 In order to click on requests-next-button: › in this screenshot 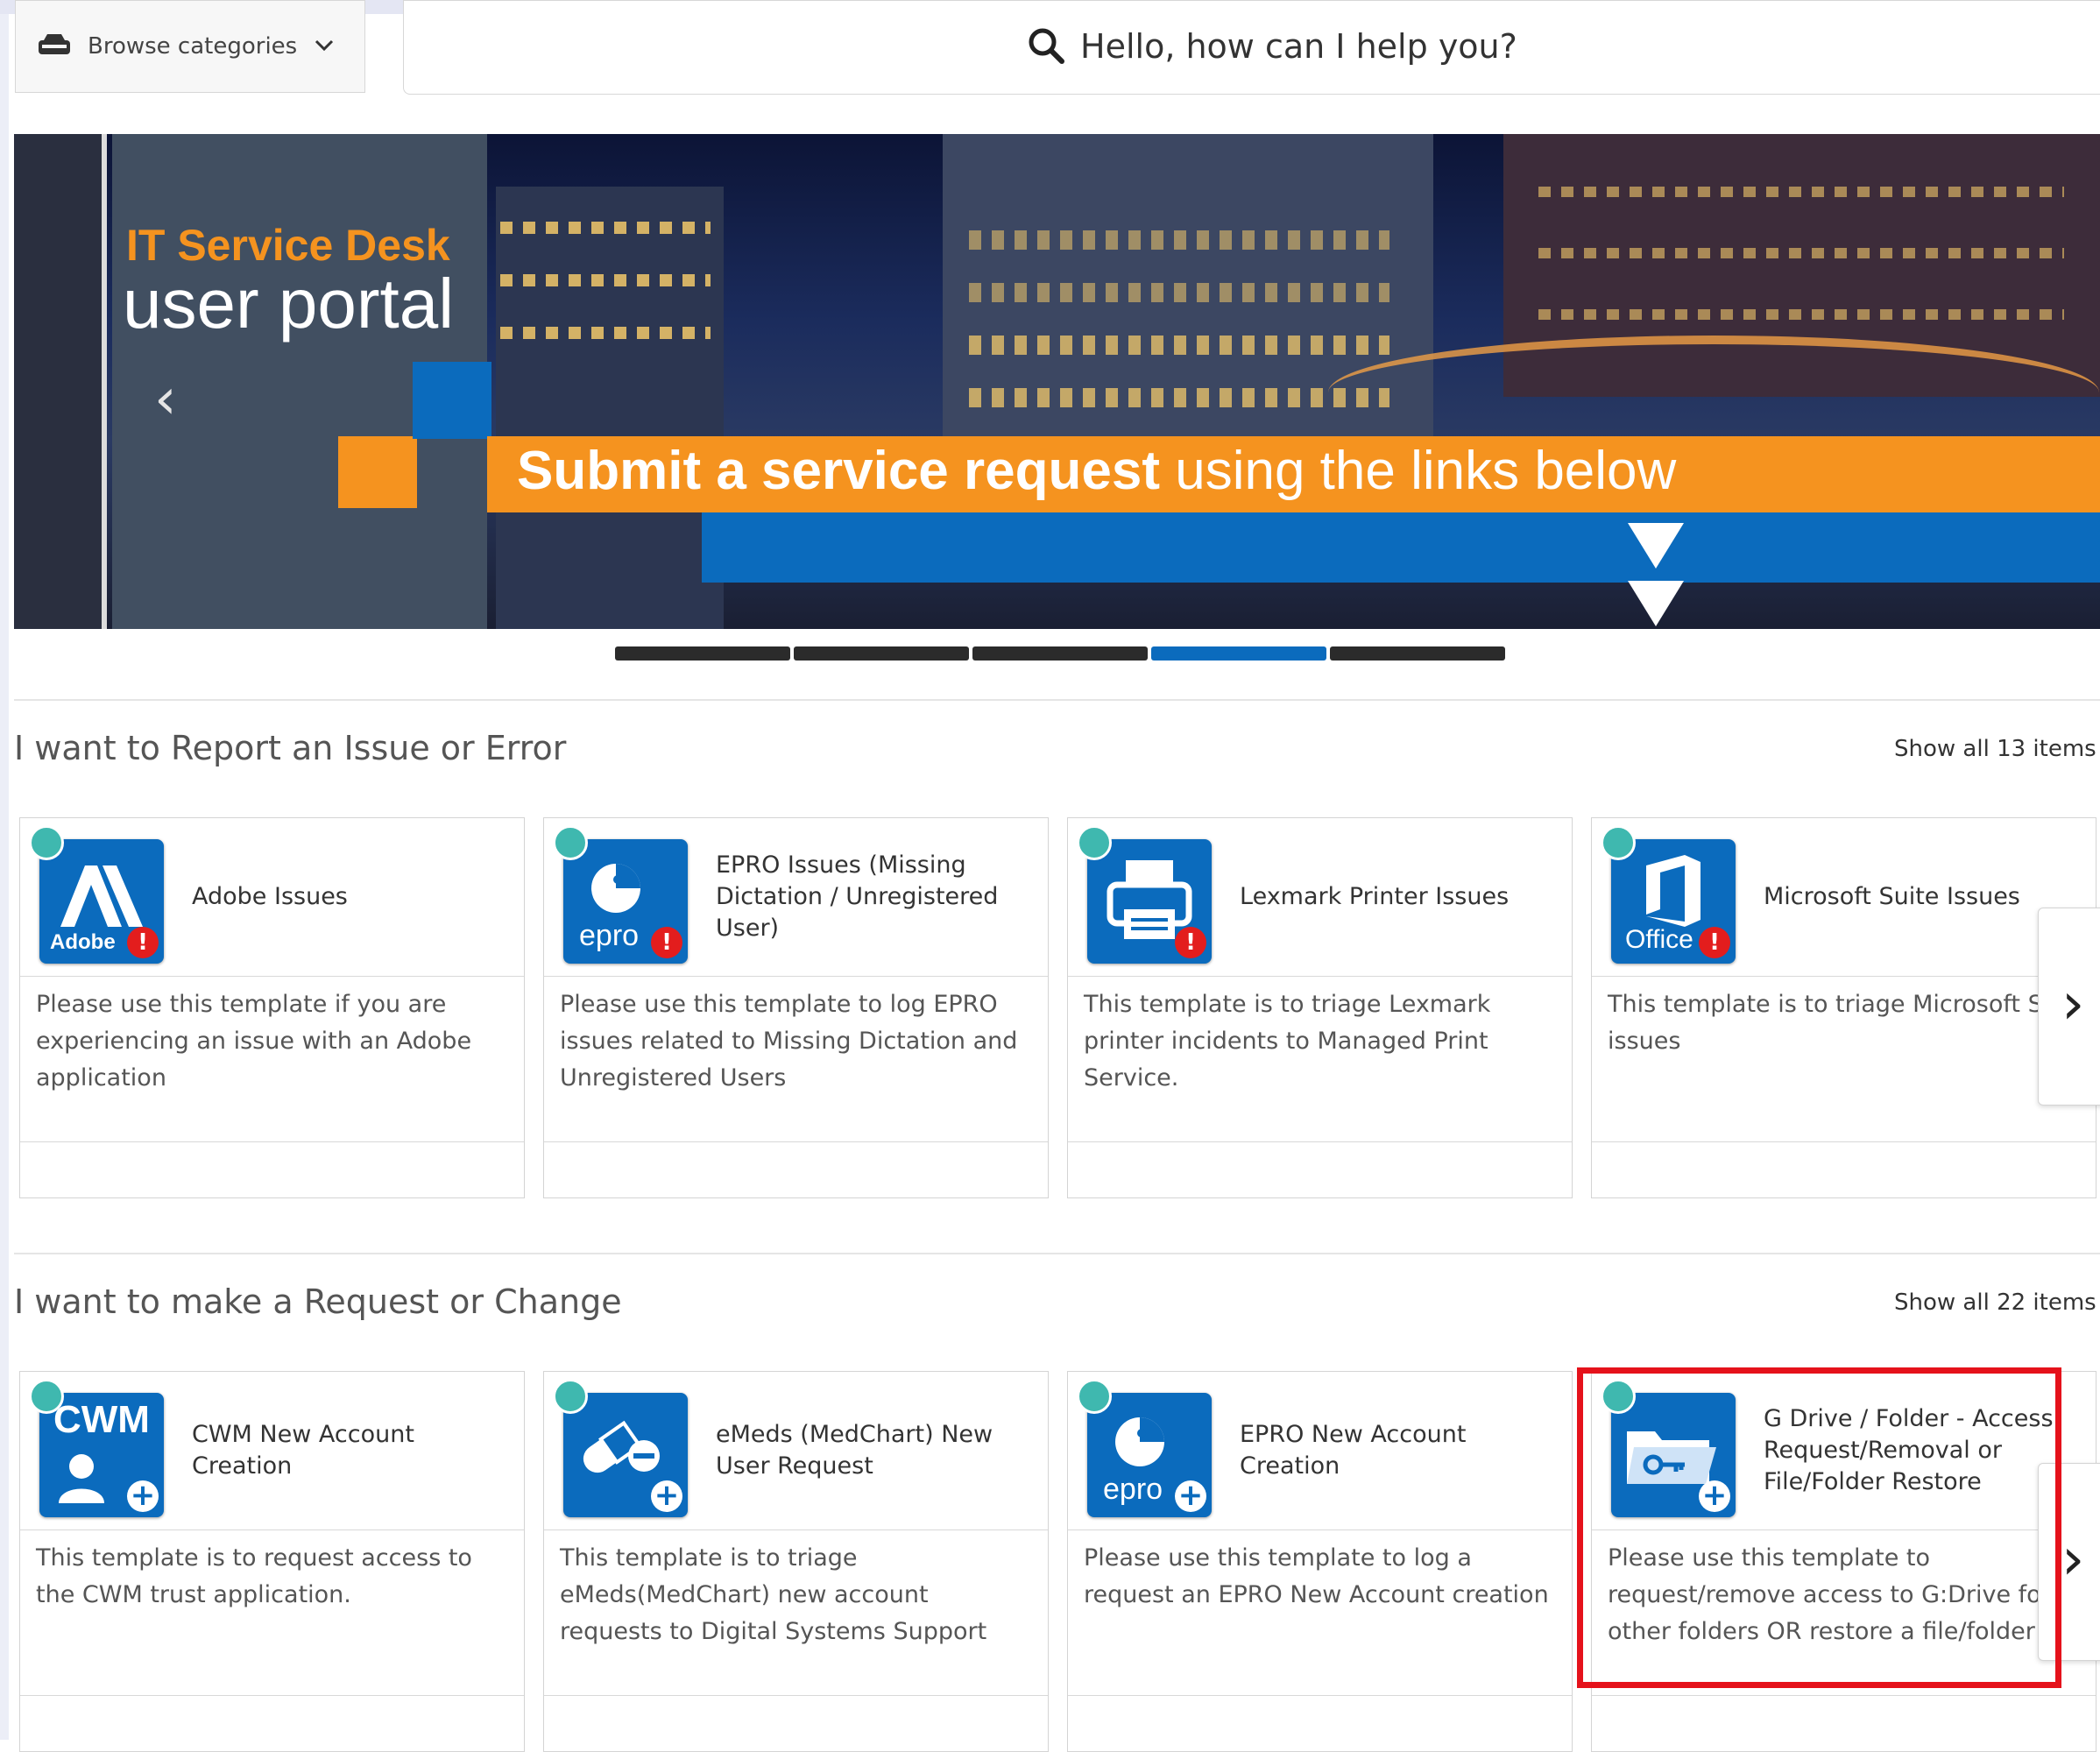, I will do `click(2069, 1562)`.